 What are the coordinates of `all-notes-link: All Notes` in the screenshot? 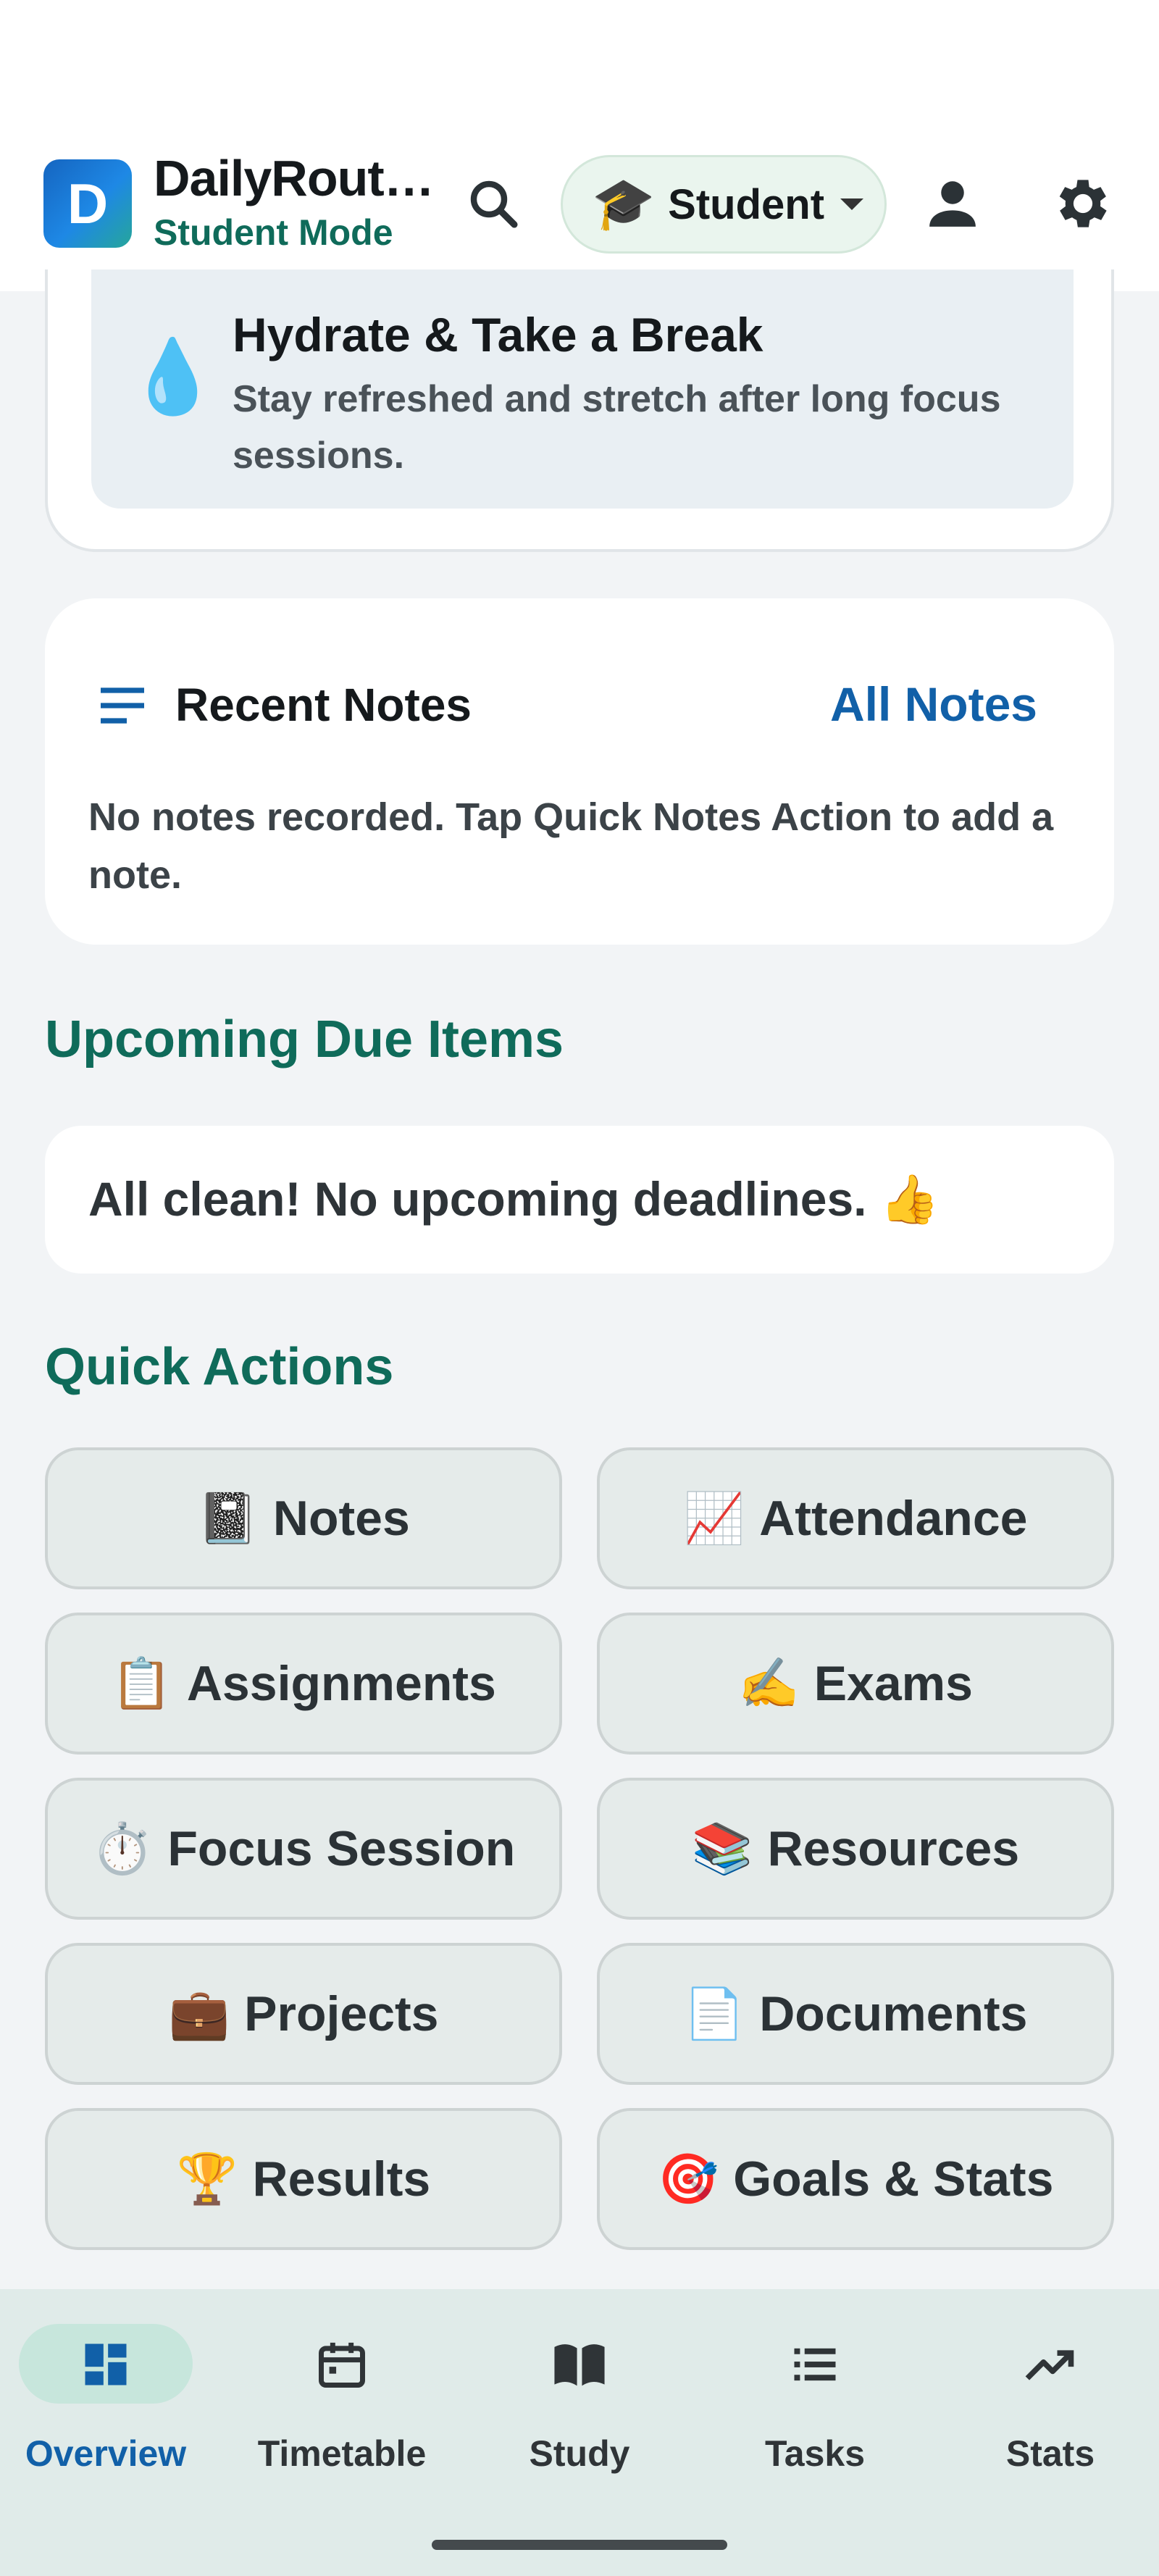 It's located at (933, 704).